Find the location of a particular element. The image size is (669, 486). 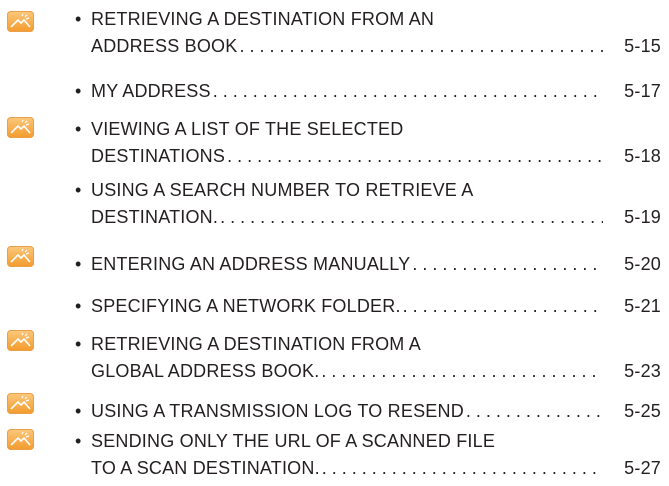

toc-entry-page: 5-18 is located at coordinates (642, 156).